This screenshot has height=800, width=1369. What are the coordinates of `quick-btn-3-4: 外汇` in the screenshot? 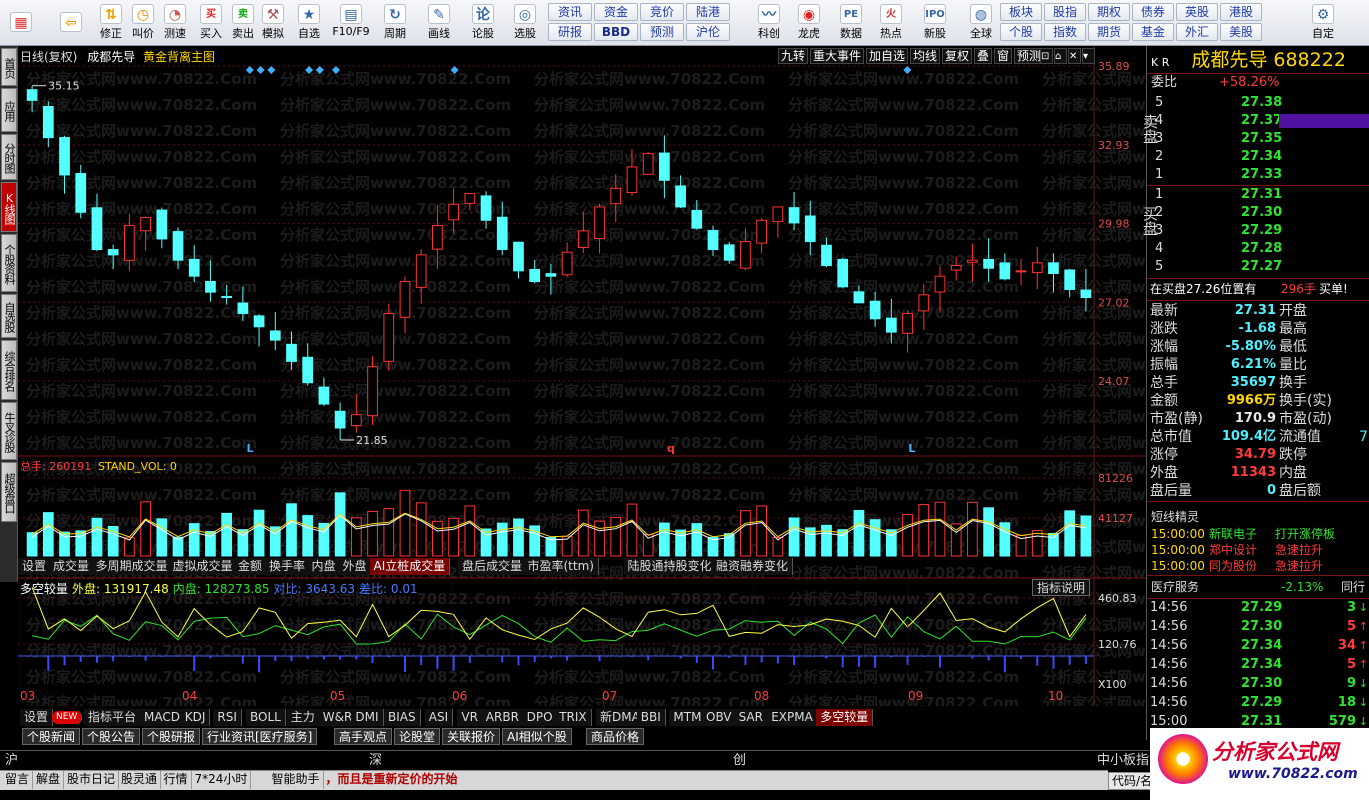 It's located at (1197, 32).